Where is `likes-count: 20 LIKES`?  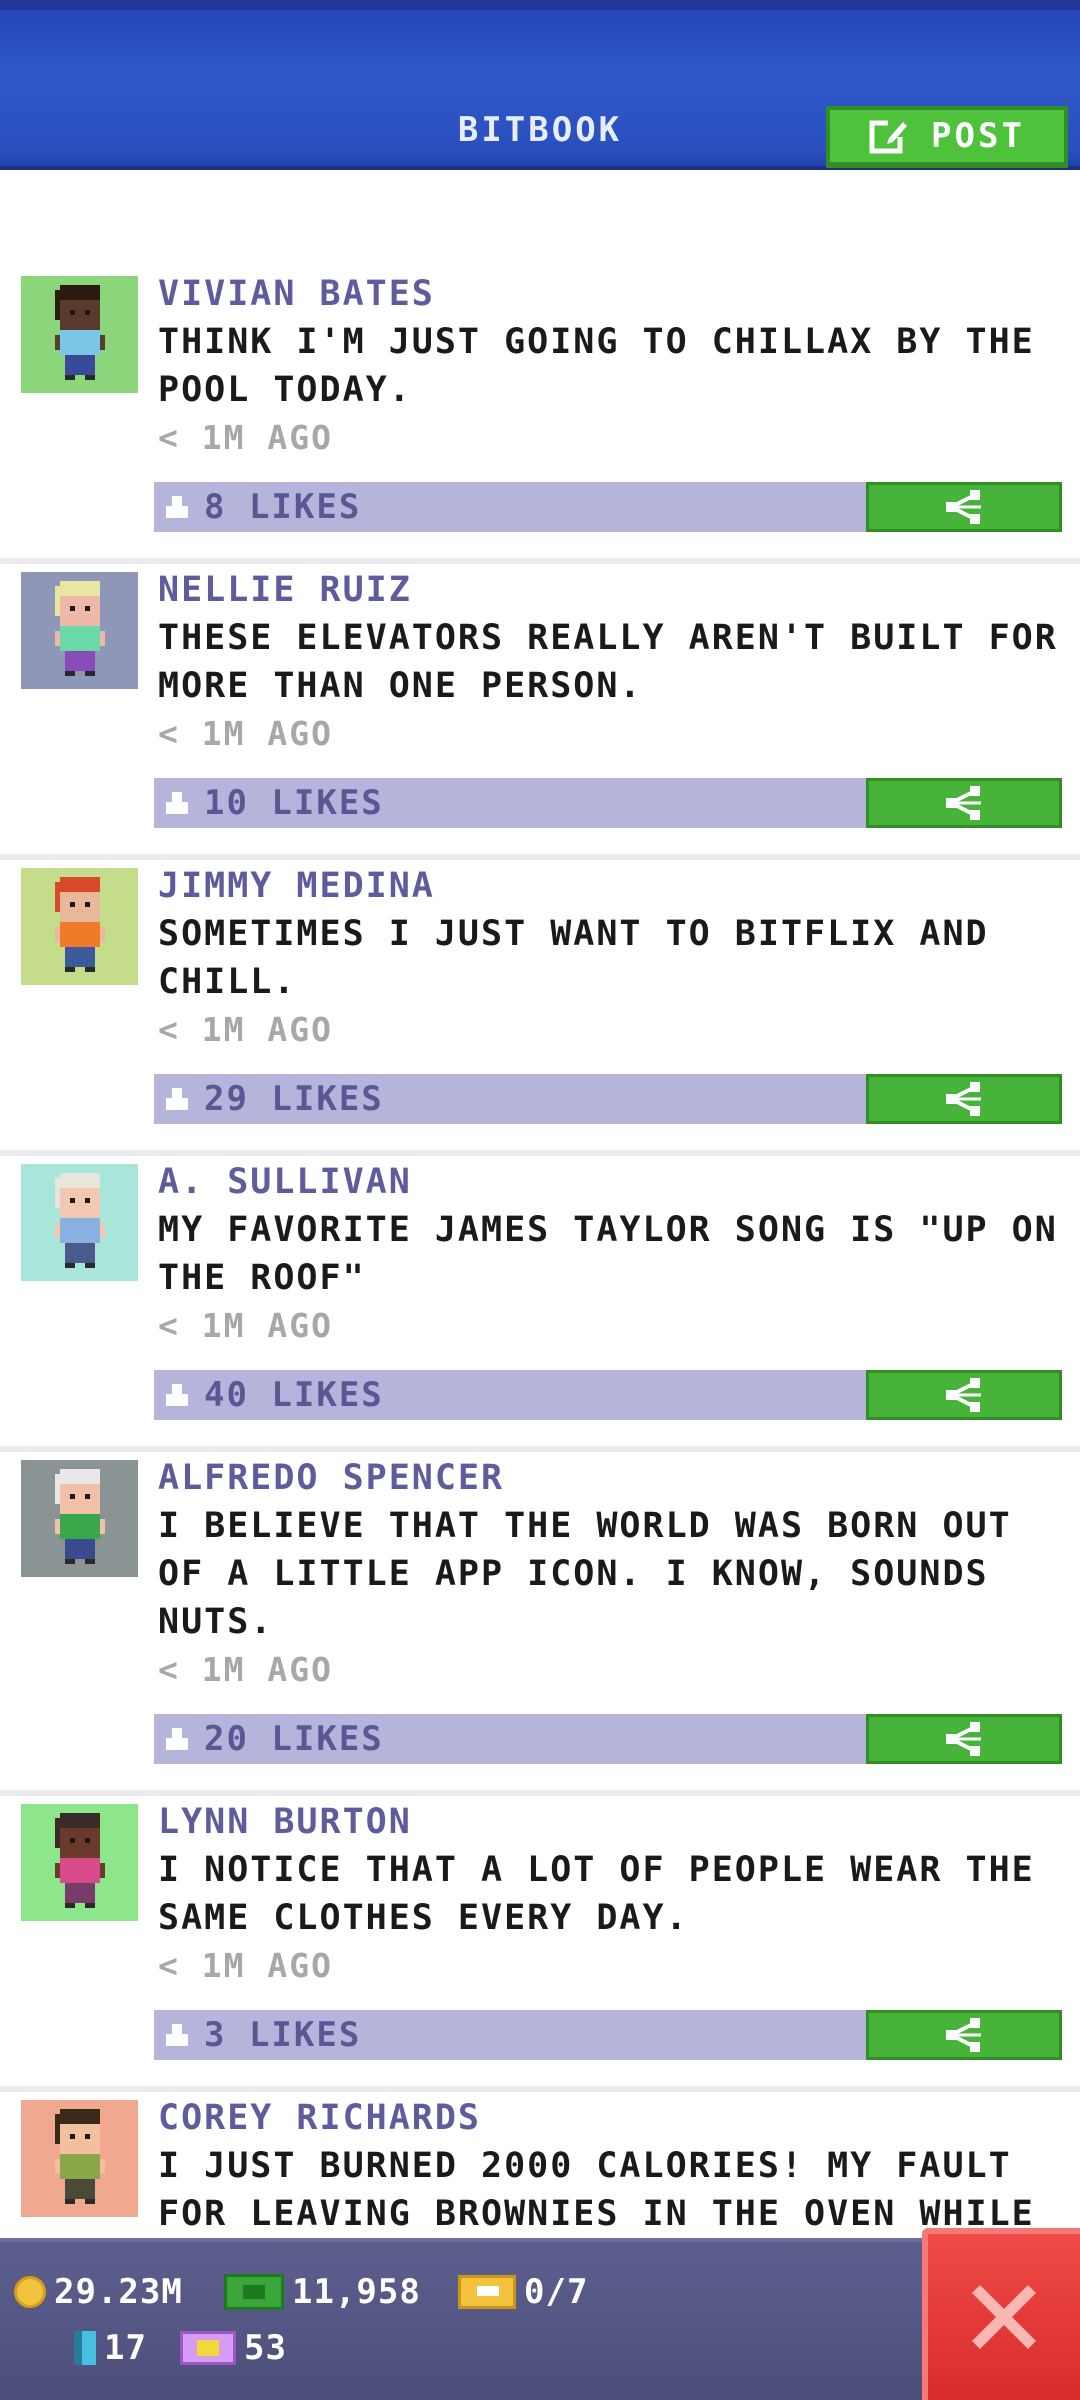 likes-count: 20 LIKES is located at coordinates (294, 1739).